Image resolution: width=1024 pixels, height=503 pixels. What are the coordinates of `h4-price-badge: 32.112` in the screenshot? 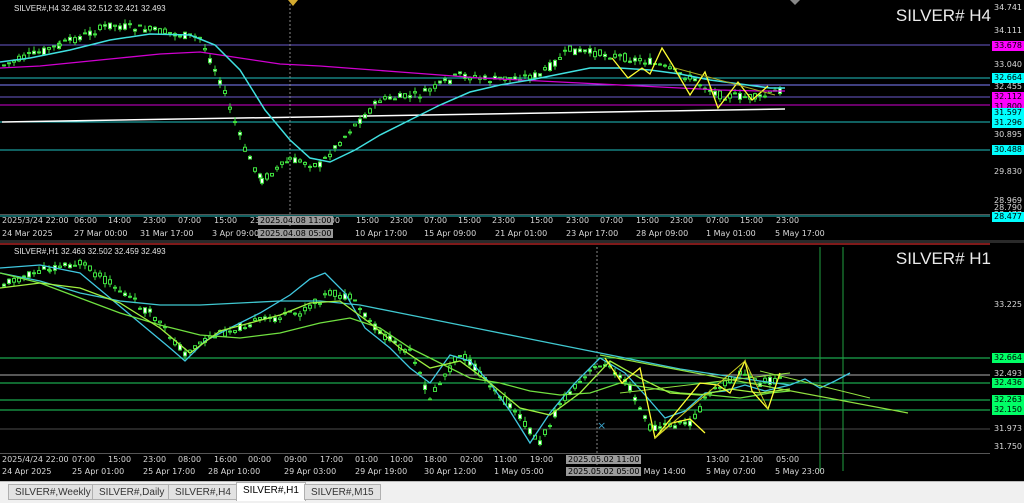 It's located at (1008, 97).